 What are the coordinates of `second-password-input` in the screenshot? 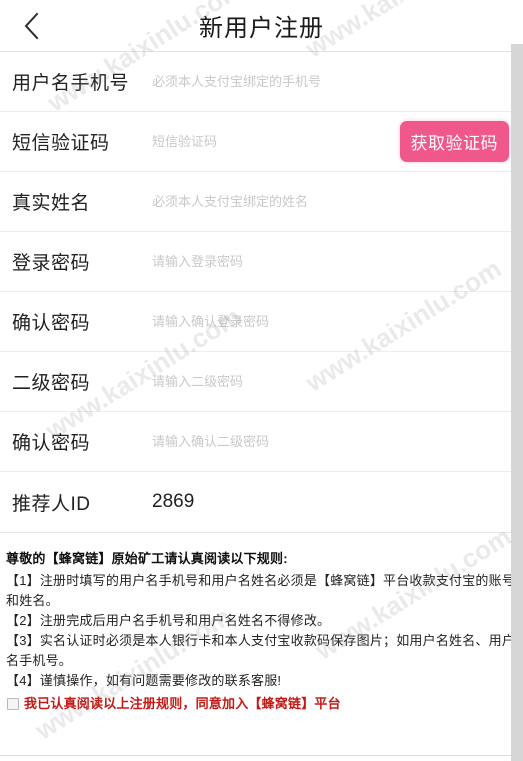 It's located at (330, 381).